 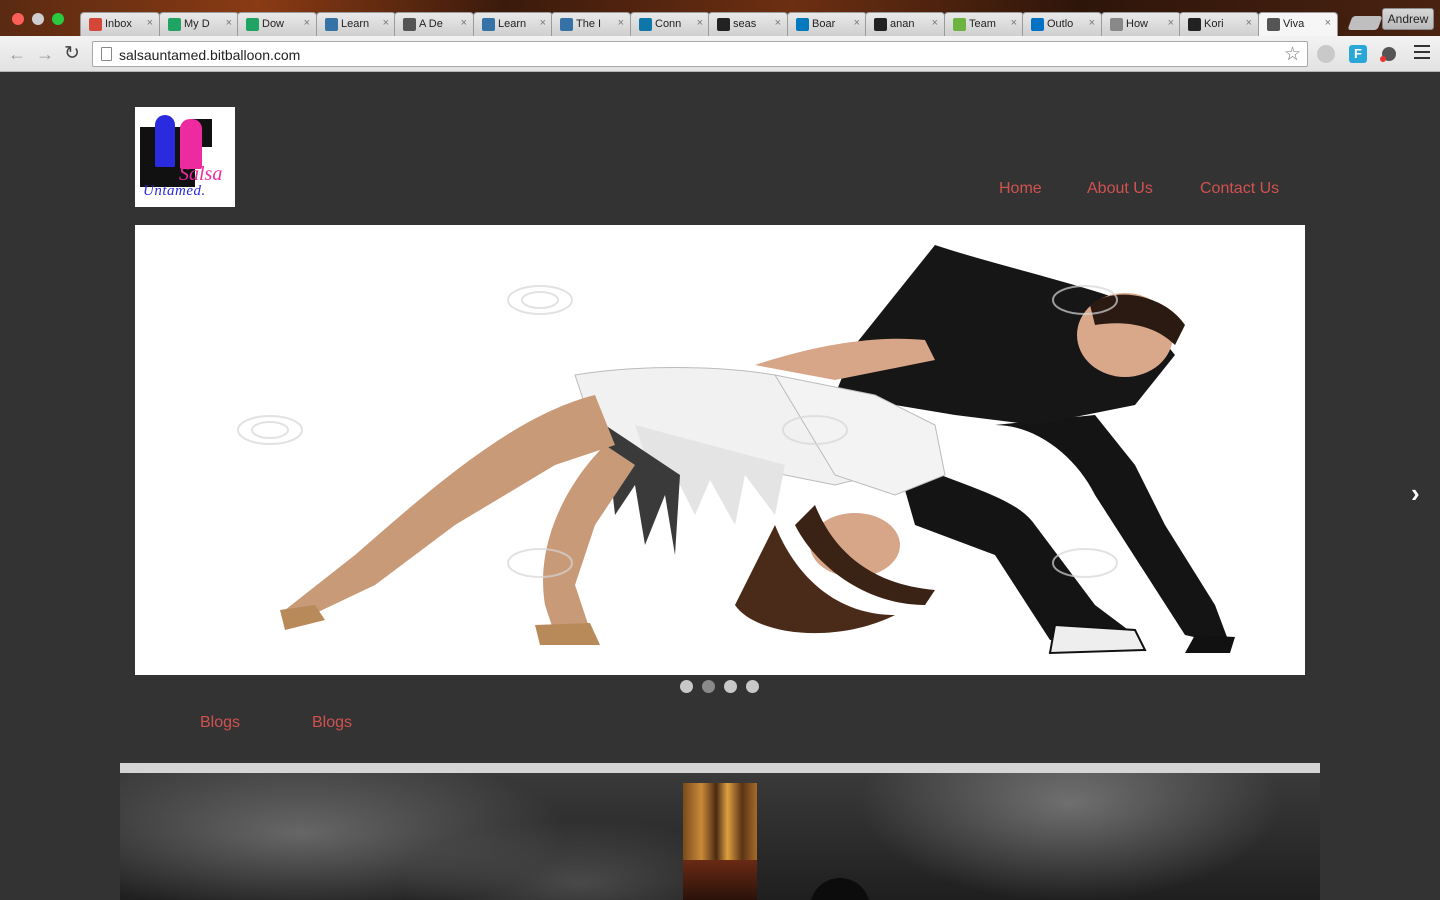 I want to click on tab-title: Team, so click(x=982, y=24).